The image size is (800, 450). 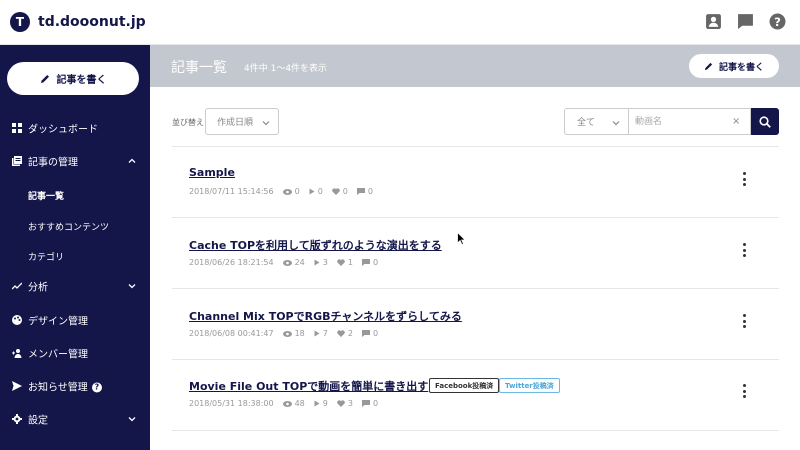 What do you see at coordinates (350, 333) in the screenshot?
I see `like-count-value: 2` at bounding box center [350, 333].